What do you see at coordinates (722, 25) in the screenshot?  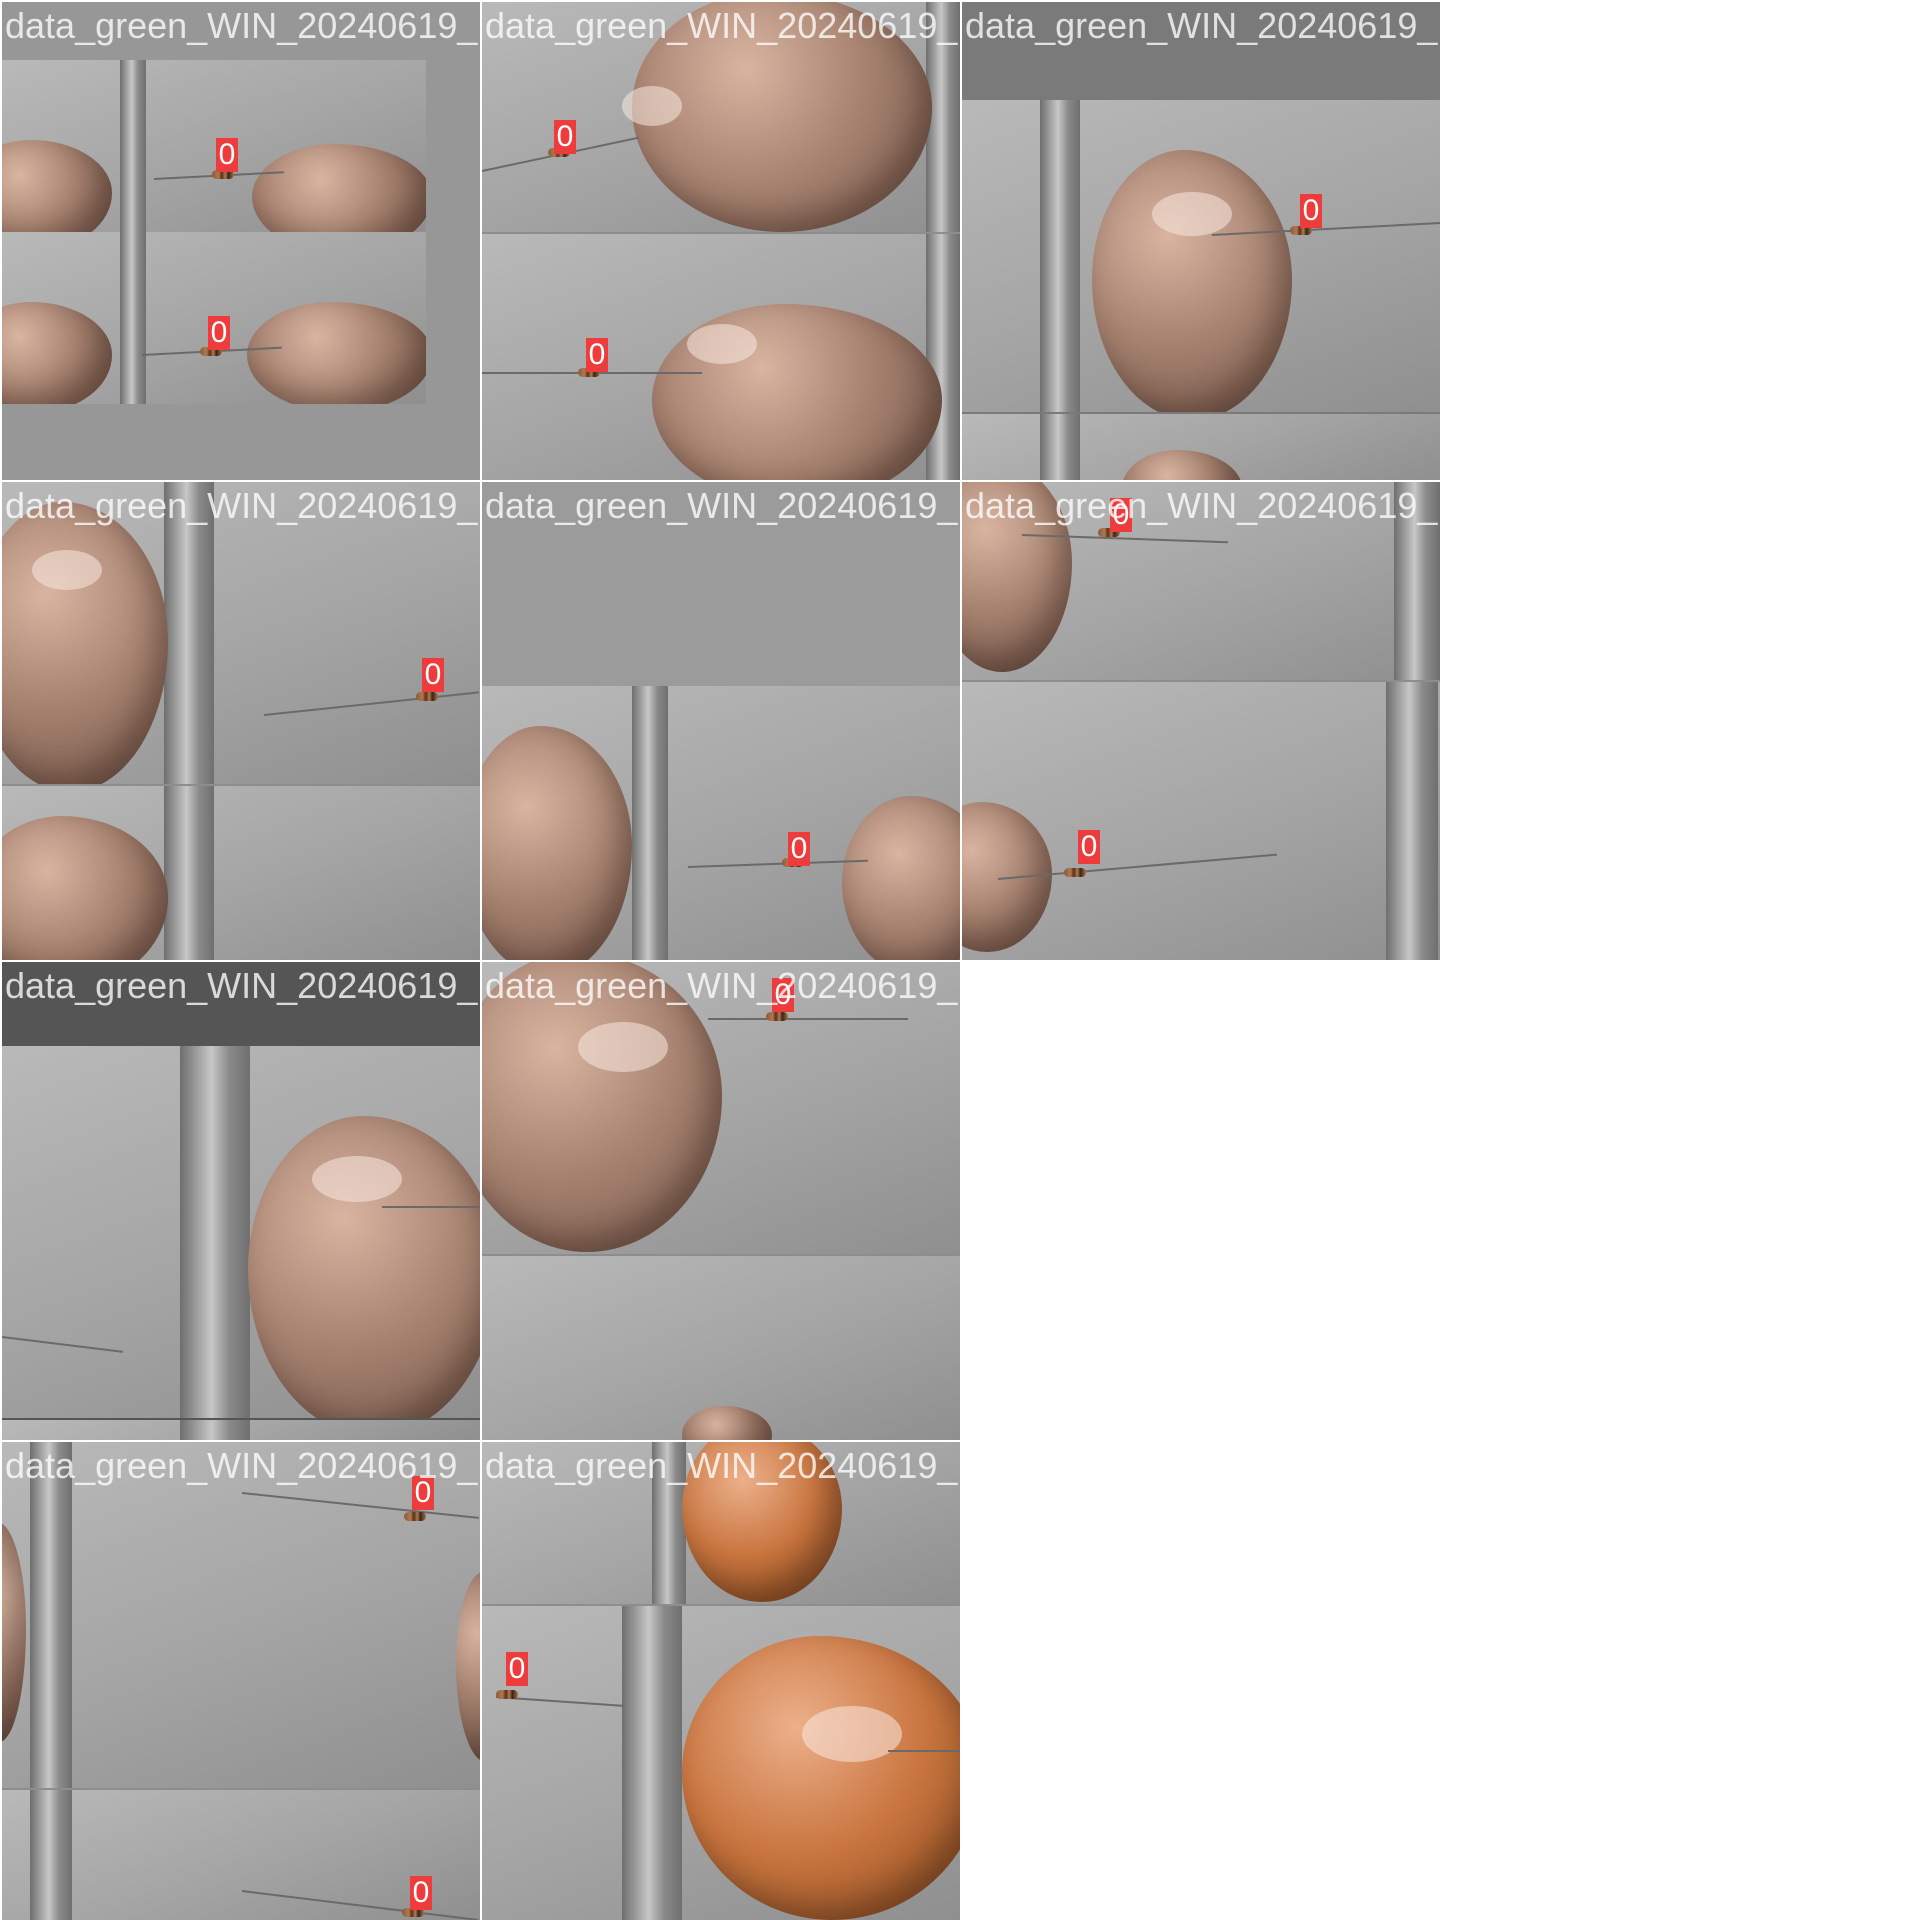 I see `image-filename: data_green_WIN_20240619_18_20_46_Pro.jpg` at bounding box center [722, 25].